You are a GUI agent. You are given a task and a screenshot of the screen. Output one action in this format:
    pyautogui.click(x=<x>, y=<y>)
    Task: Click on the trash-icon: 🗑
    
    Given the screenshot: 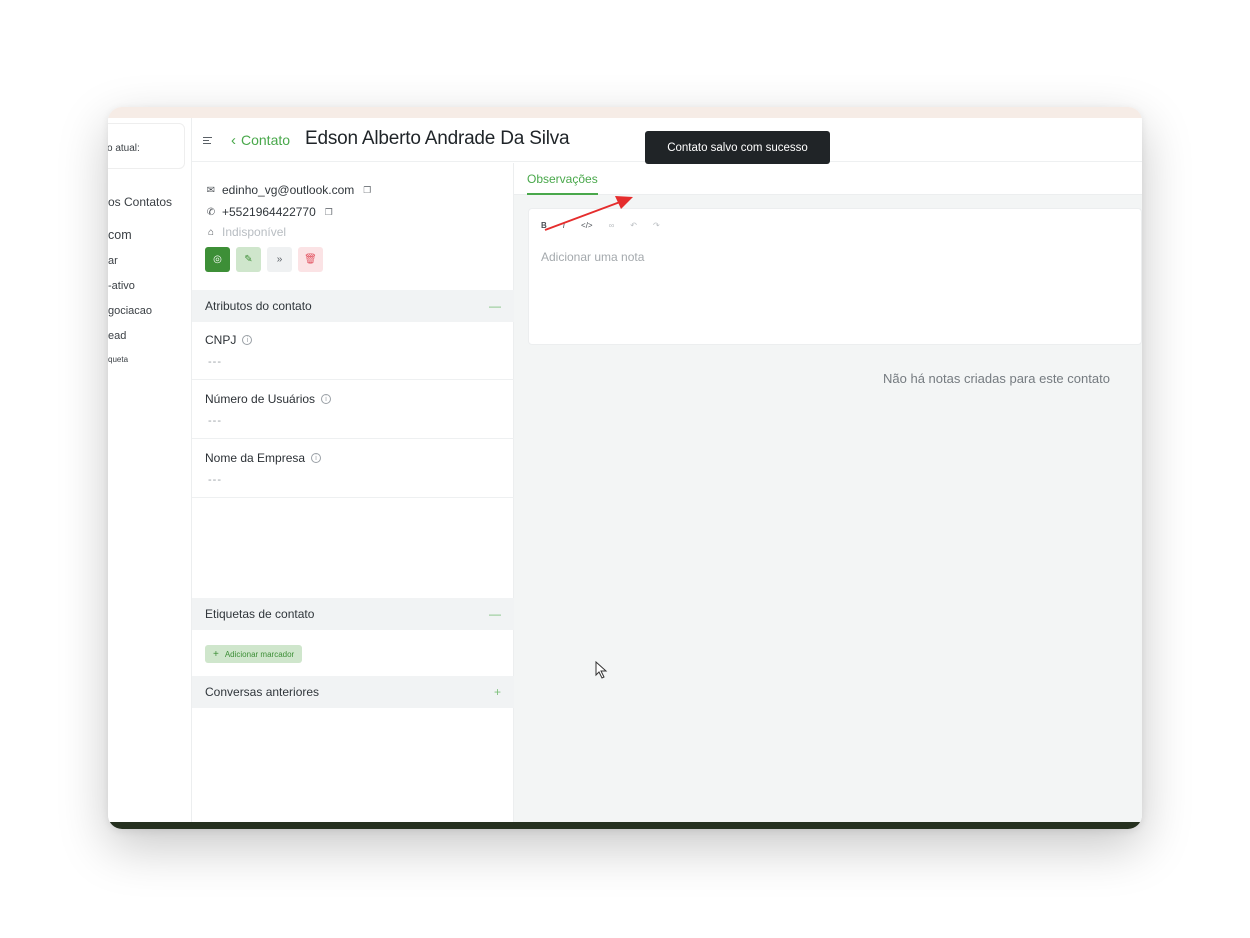 What is the action you would take?
    pyautogui.click(x=310, y=259)
    